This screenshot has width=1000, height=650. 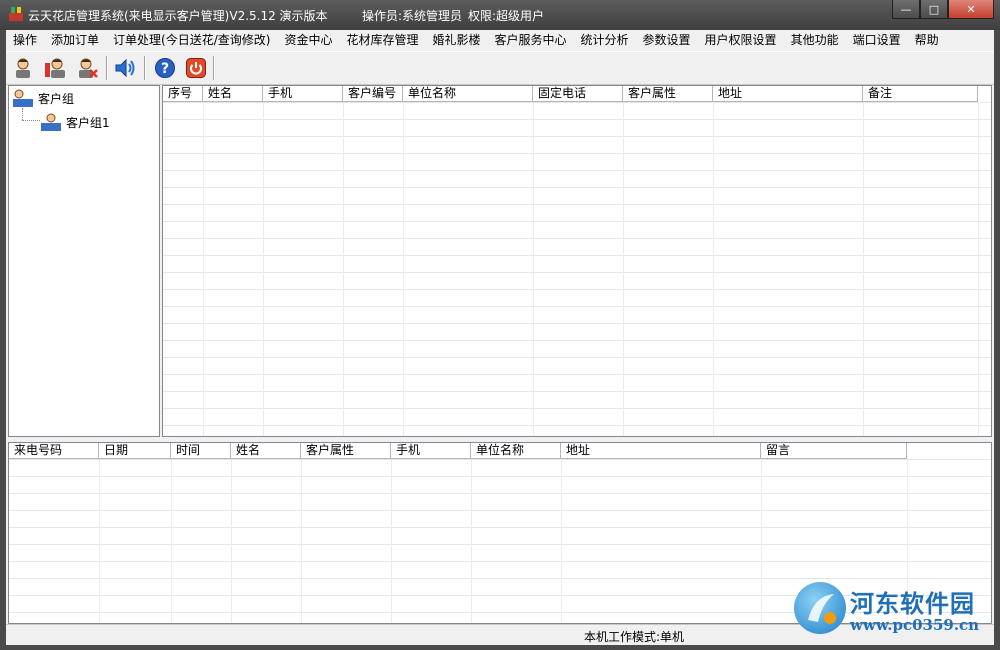 I want to click on delete-customer-icon, so click(x=88, y=68).